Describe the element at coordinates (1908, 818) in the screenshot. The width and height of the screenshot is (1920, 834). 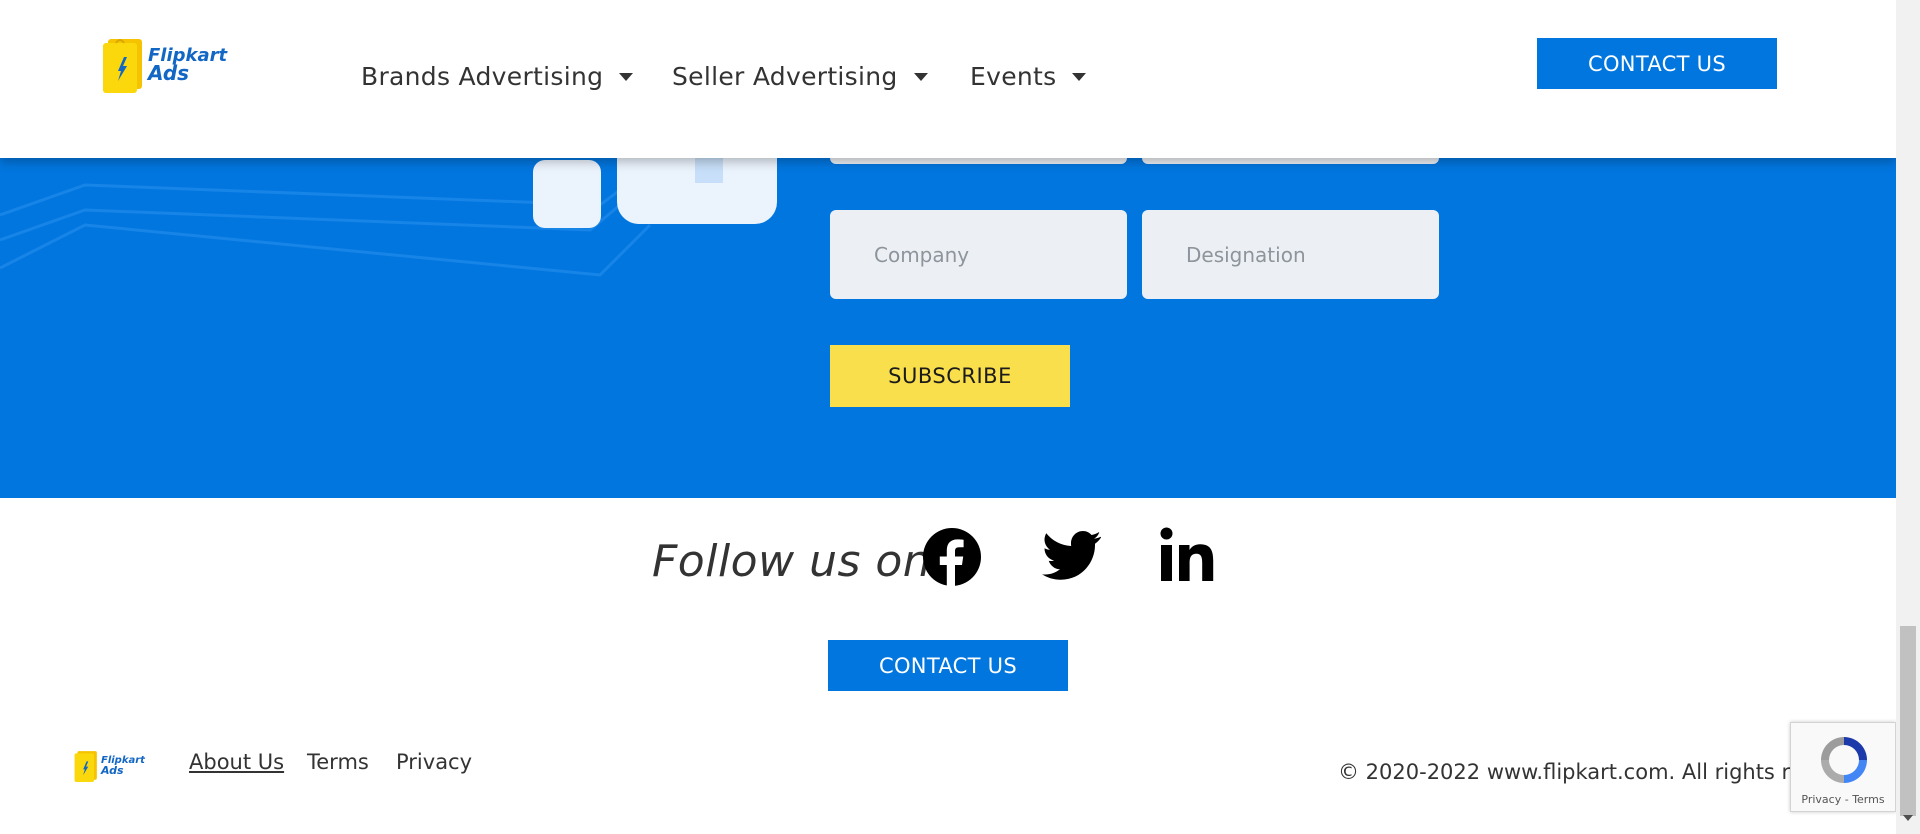
I see `scroll-down-arrow-icon` at that location.